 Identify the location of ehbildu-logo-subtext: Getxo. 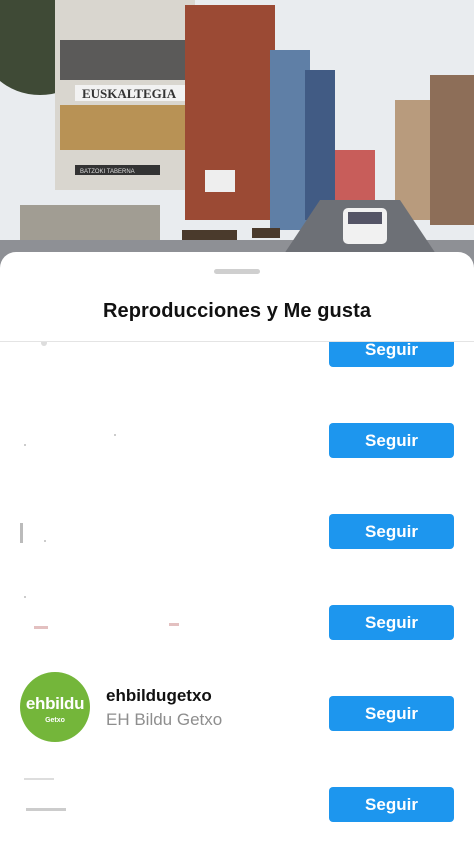
(55, 720).